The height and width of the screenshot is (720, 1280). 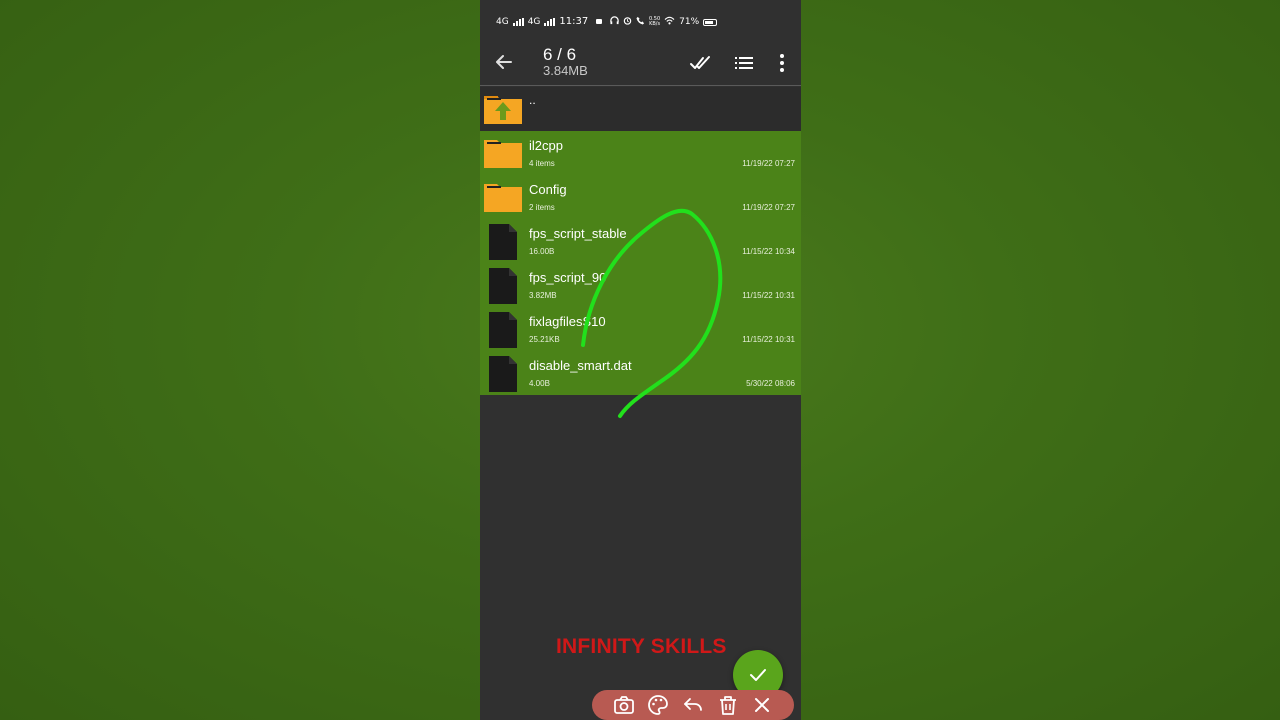 What do you see at coordinates (542, 251) in the screenshot?
I see `item-meta: 16.00B` at bounding box center [542, 251].